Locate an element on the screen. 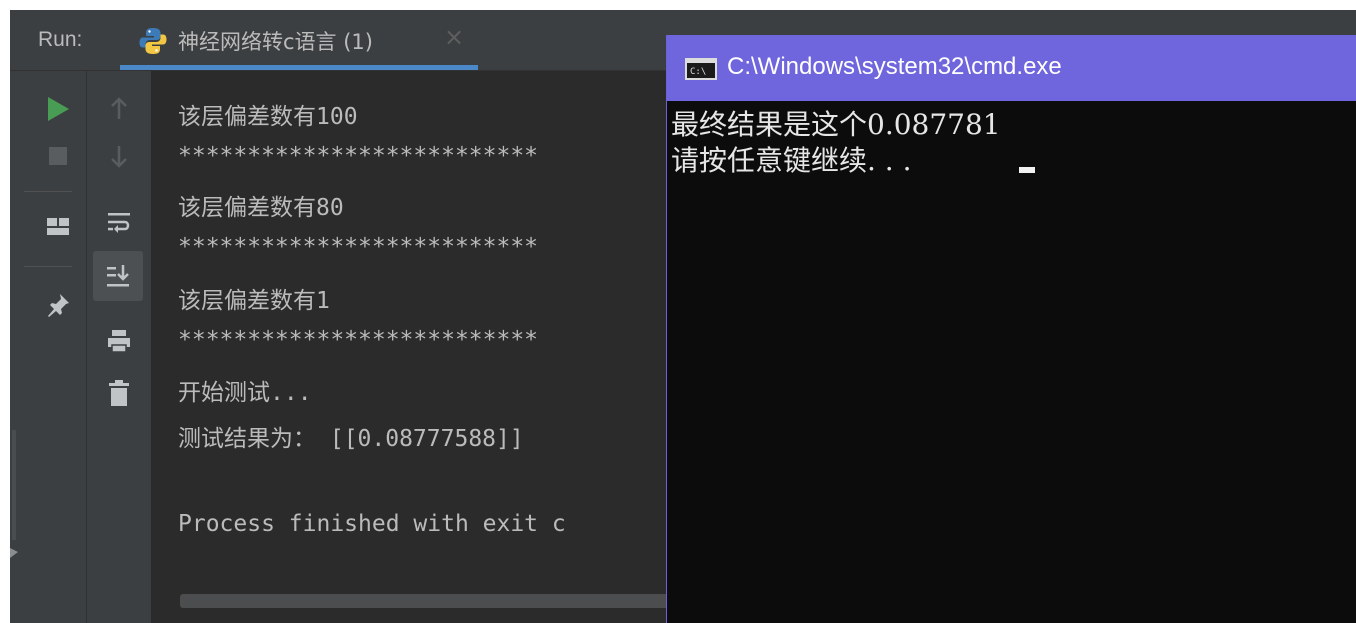  up-arrow-icon is located at coordinates (119, 109).